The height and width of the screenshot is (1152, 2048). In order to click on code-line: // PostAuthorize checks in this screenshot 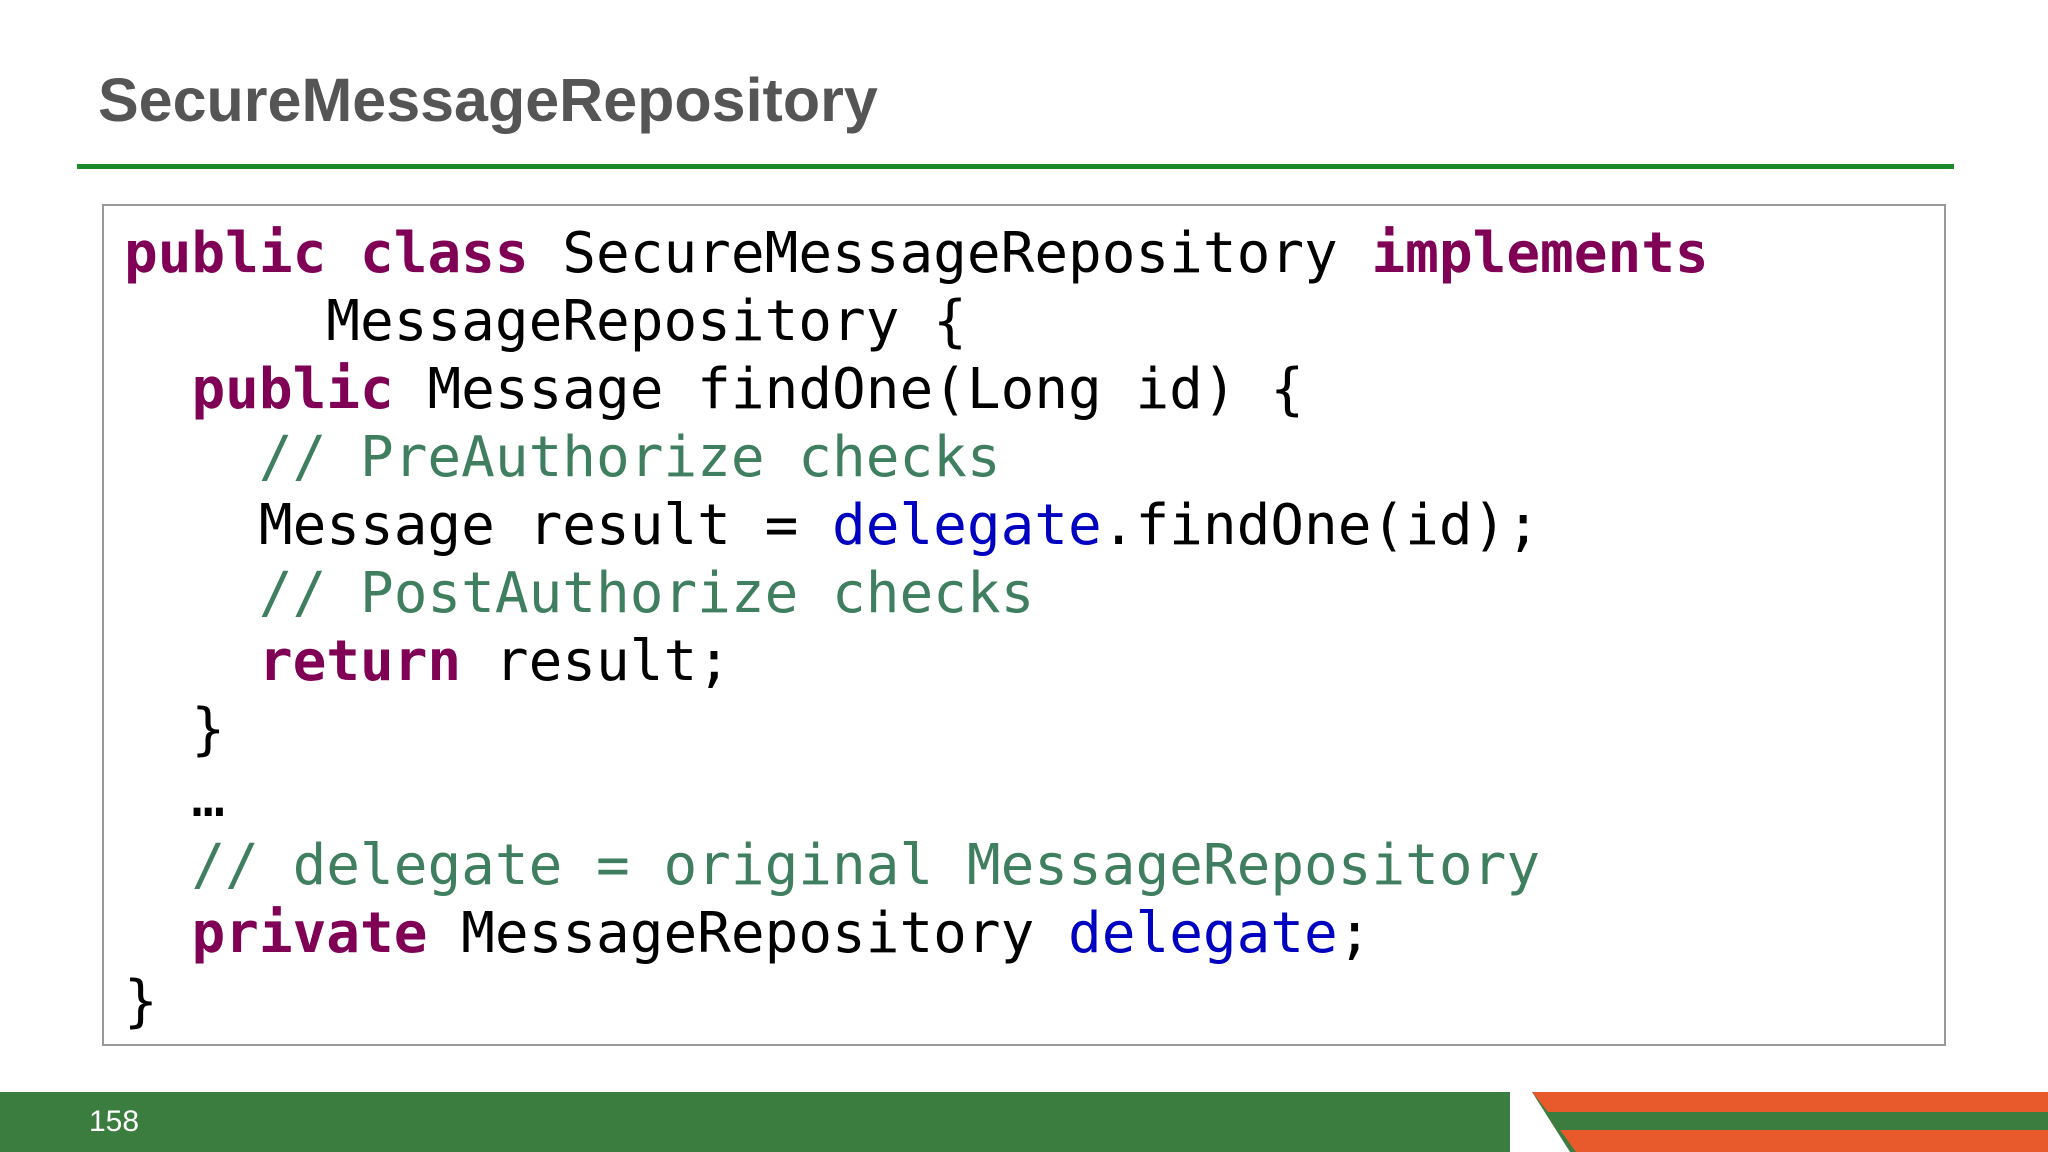, I will do `click(579, 594)`.